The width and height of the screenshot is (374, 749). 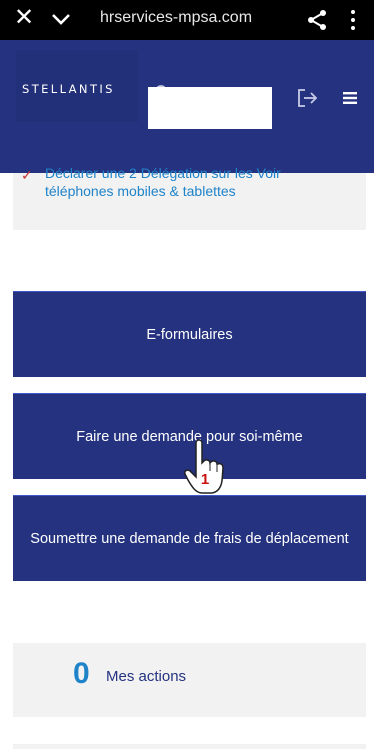 I want to click on cursor-step-number: 1, so click(x=205, y=479).